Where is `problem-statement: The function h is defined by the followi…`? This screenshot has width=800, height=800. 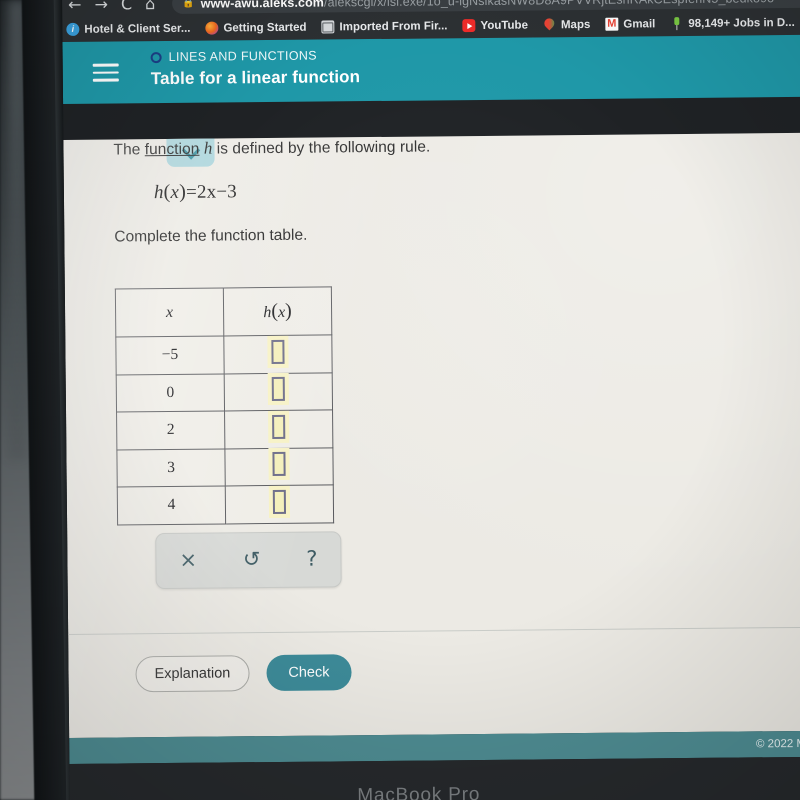
problem-statement: The function h is defined by the followi… is located at coordinates (456, 146).